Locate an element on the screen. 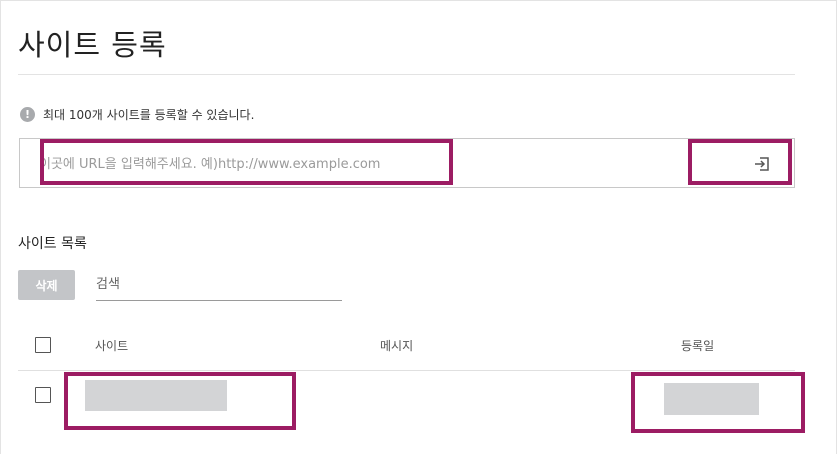 This screenshot has height=454, width=837. site-list-title: 사이트 목록 is located at coordinates (52, 244).